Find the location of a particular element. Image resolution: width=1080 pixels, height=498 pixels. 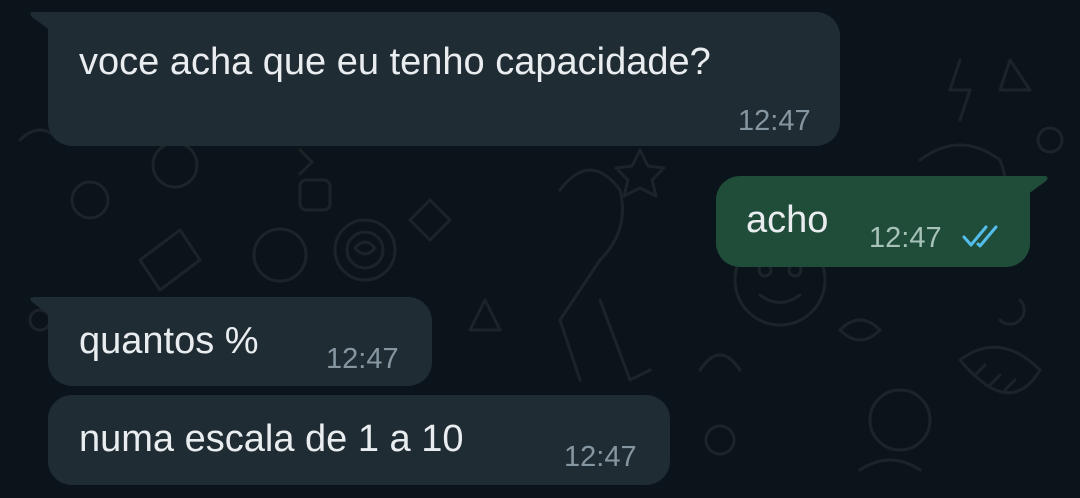

bubble-tail-outgoing is located at coordinates (1034, 188).